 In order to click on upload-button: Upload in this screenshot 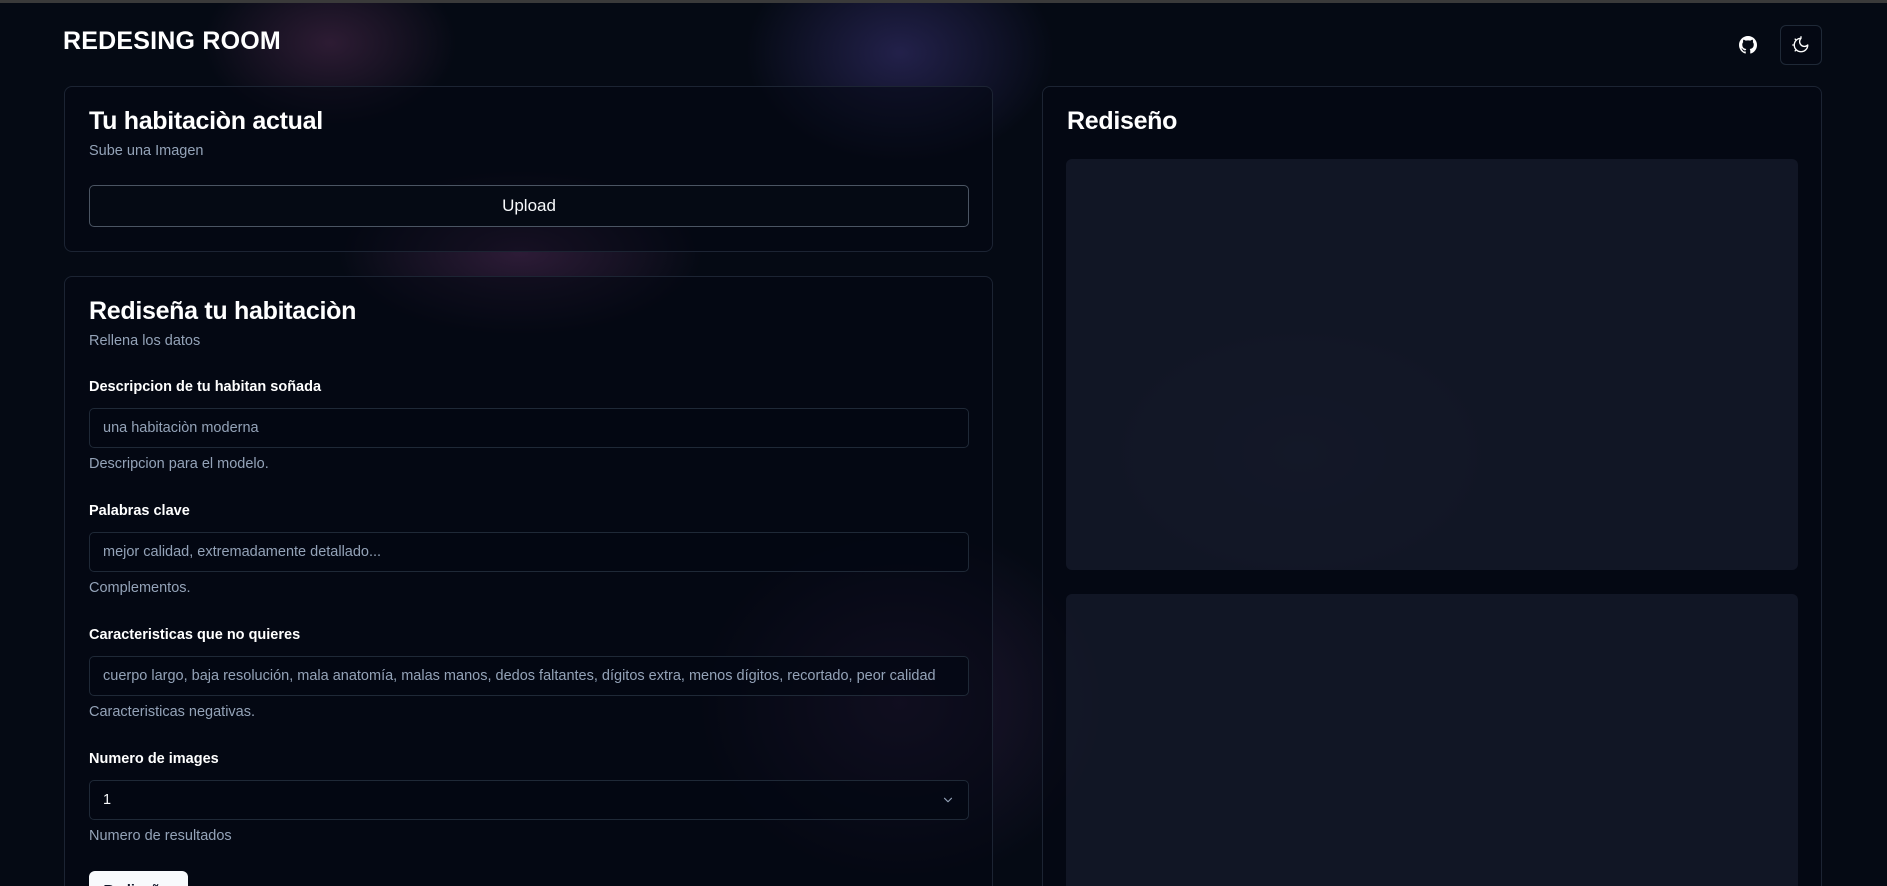, I will do `click(529, 206)`.